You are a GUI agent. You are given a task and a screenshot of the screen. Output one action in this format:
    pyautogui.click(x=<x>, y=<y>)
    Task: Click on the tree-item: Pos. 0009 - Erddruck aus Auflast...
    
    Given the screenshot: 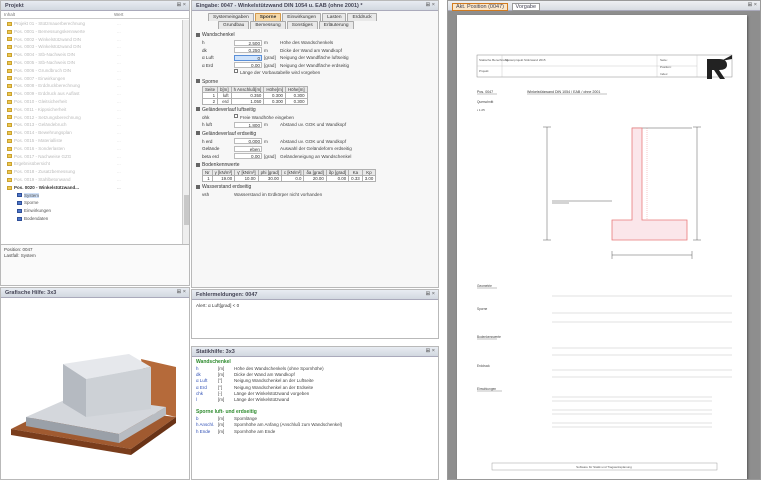 What is the action you would take?
    pyautogui.click(x=92, y=94)
    